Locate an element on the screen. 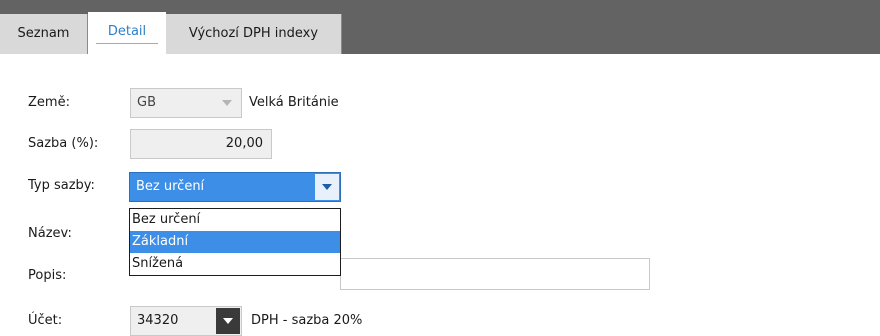 The height and width of the screenshot is (336, 880). typ-sazby-label: Typ sazby: is located at coordinates (61, 185).